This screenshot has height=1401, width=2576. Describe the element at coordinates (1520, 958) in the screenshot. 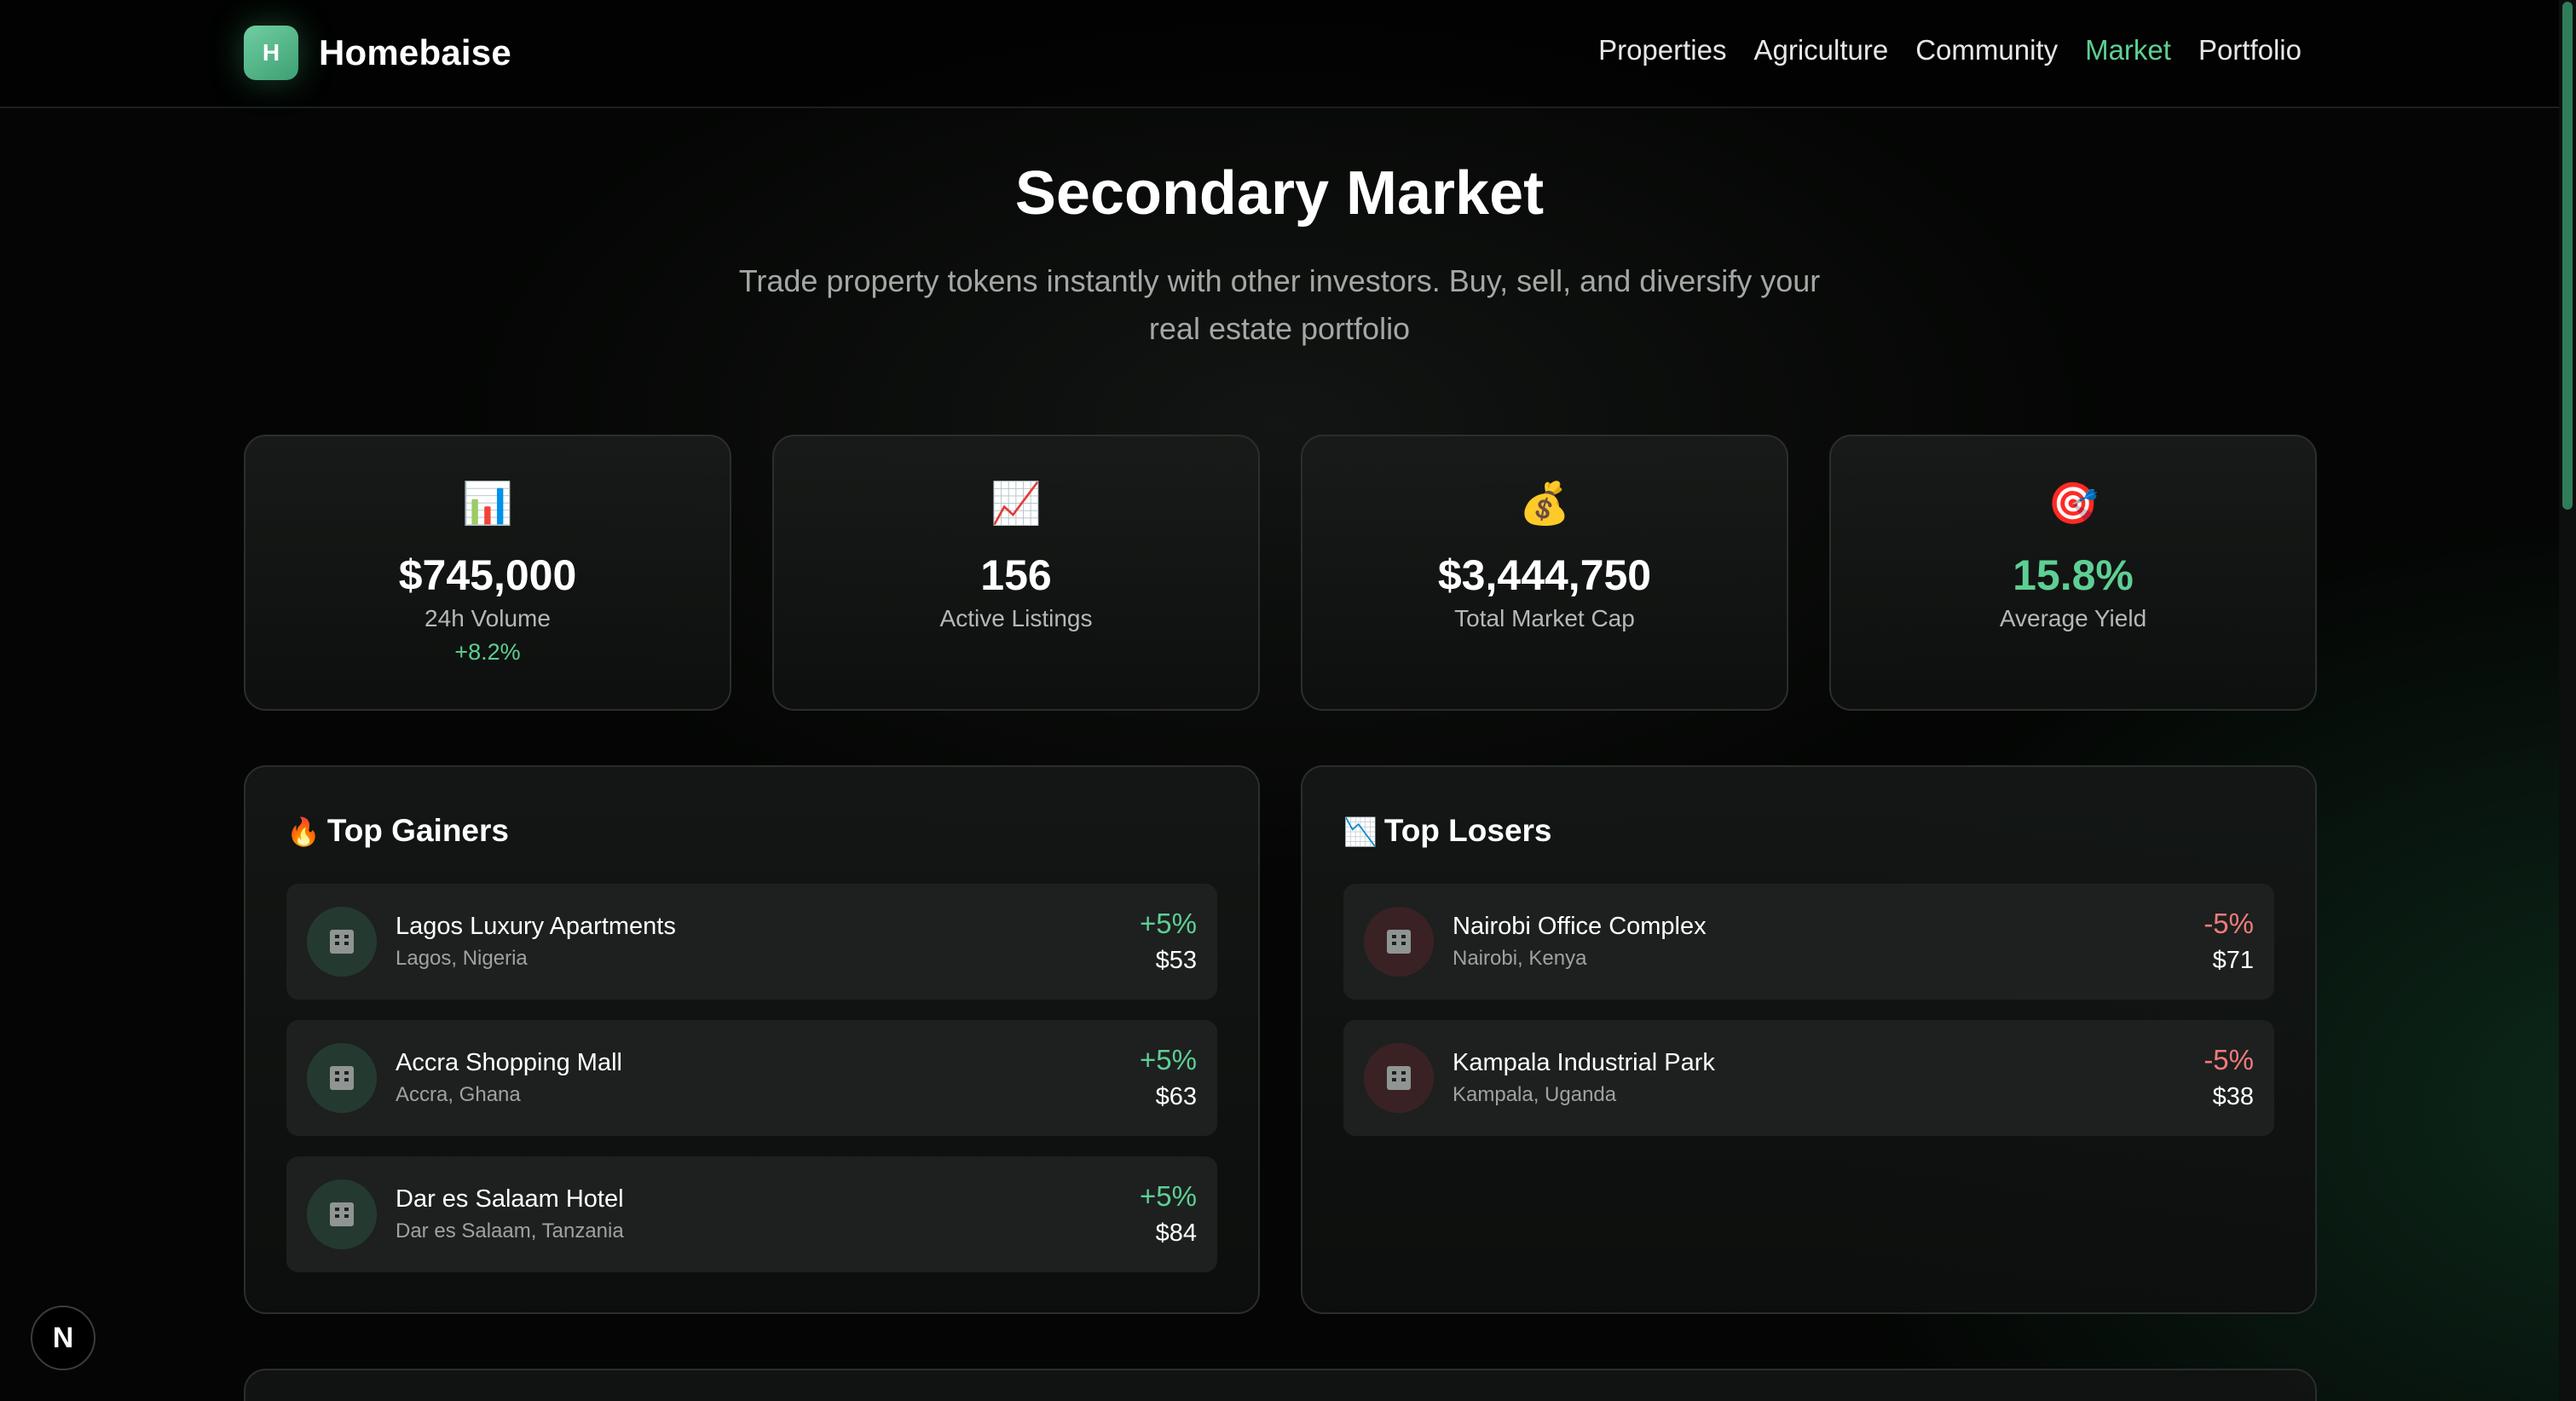

I see `property-location: Nairobi, Kenya` at that location.